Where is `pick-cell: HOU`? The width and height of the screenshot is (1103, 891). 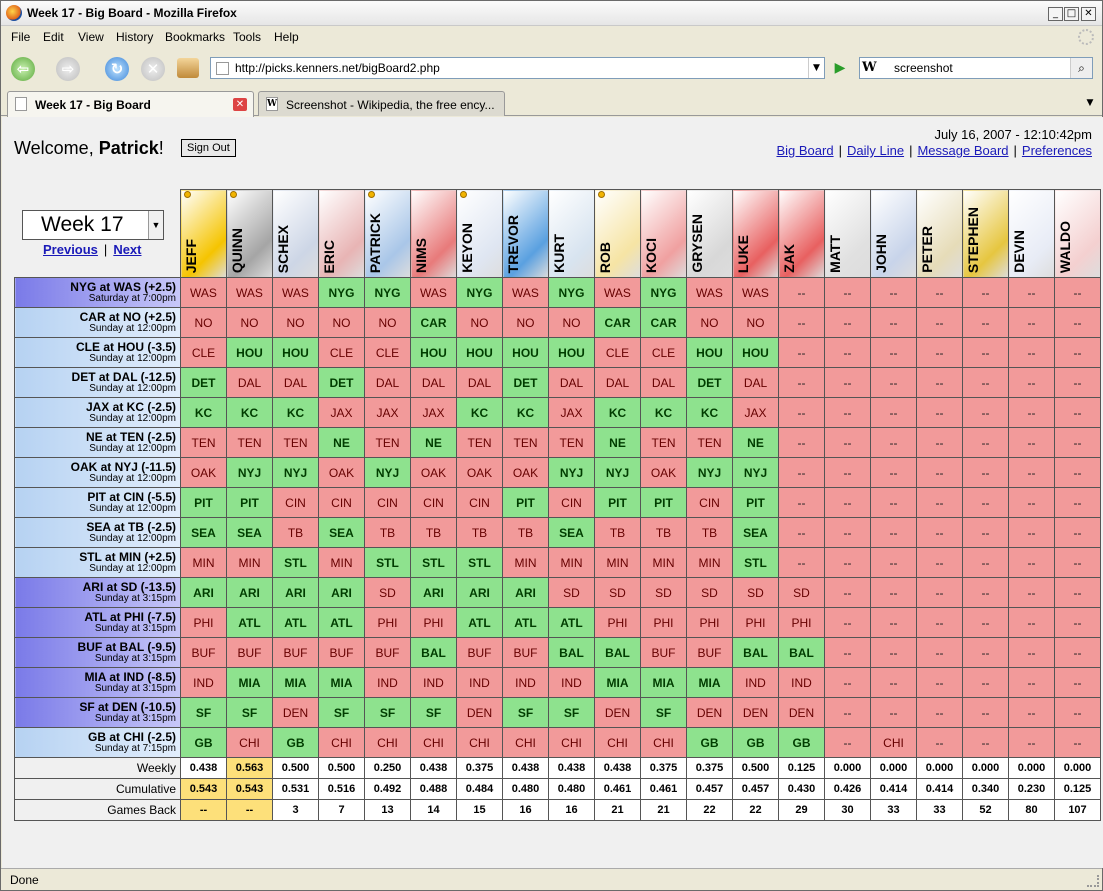 pick-cell: HOU is located at coordinates (433, 352).